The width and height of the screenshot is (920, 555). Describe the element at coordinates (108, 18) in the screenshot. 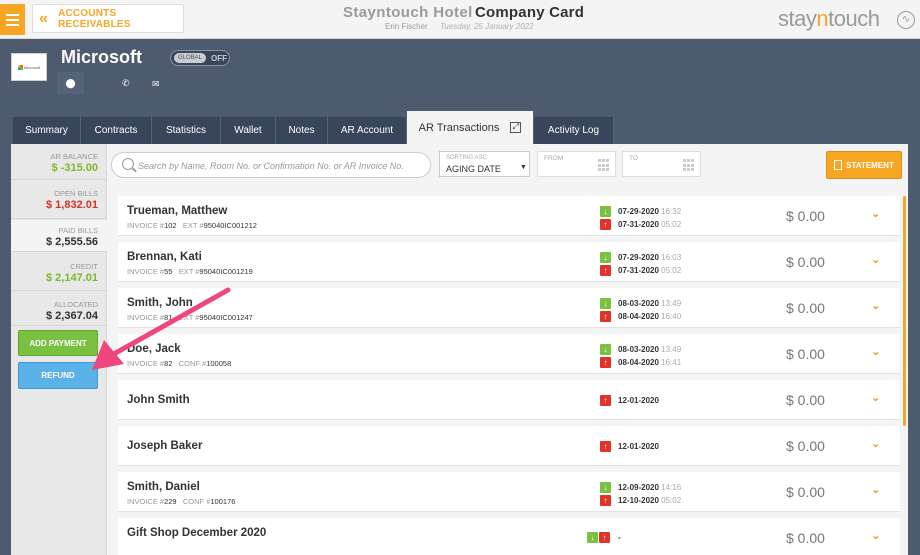

I see `back-button: « ACCOUNTS RECEIVABLES` at that location.